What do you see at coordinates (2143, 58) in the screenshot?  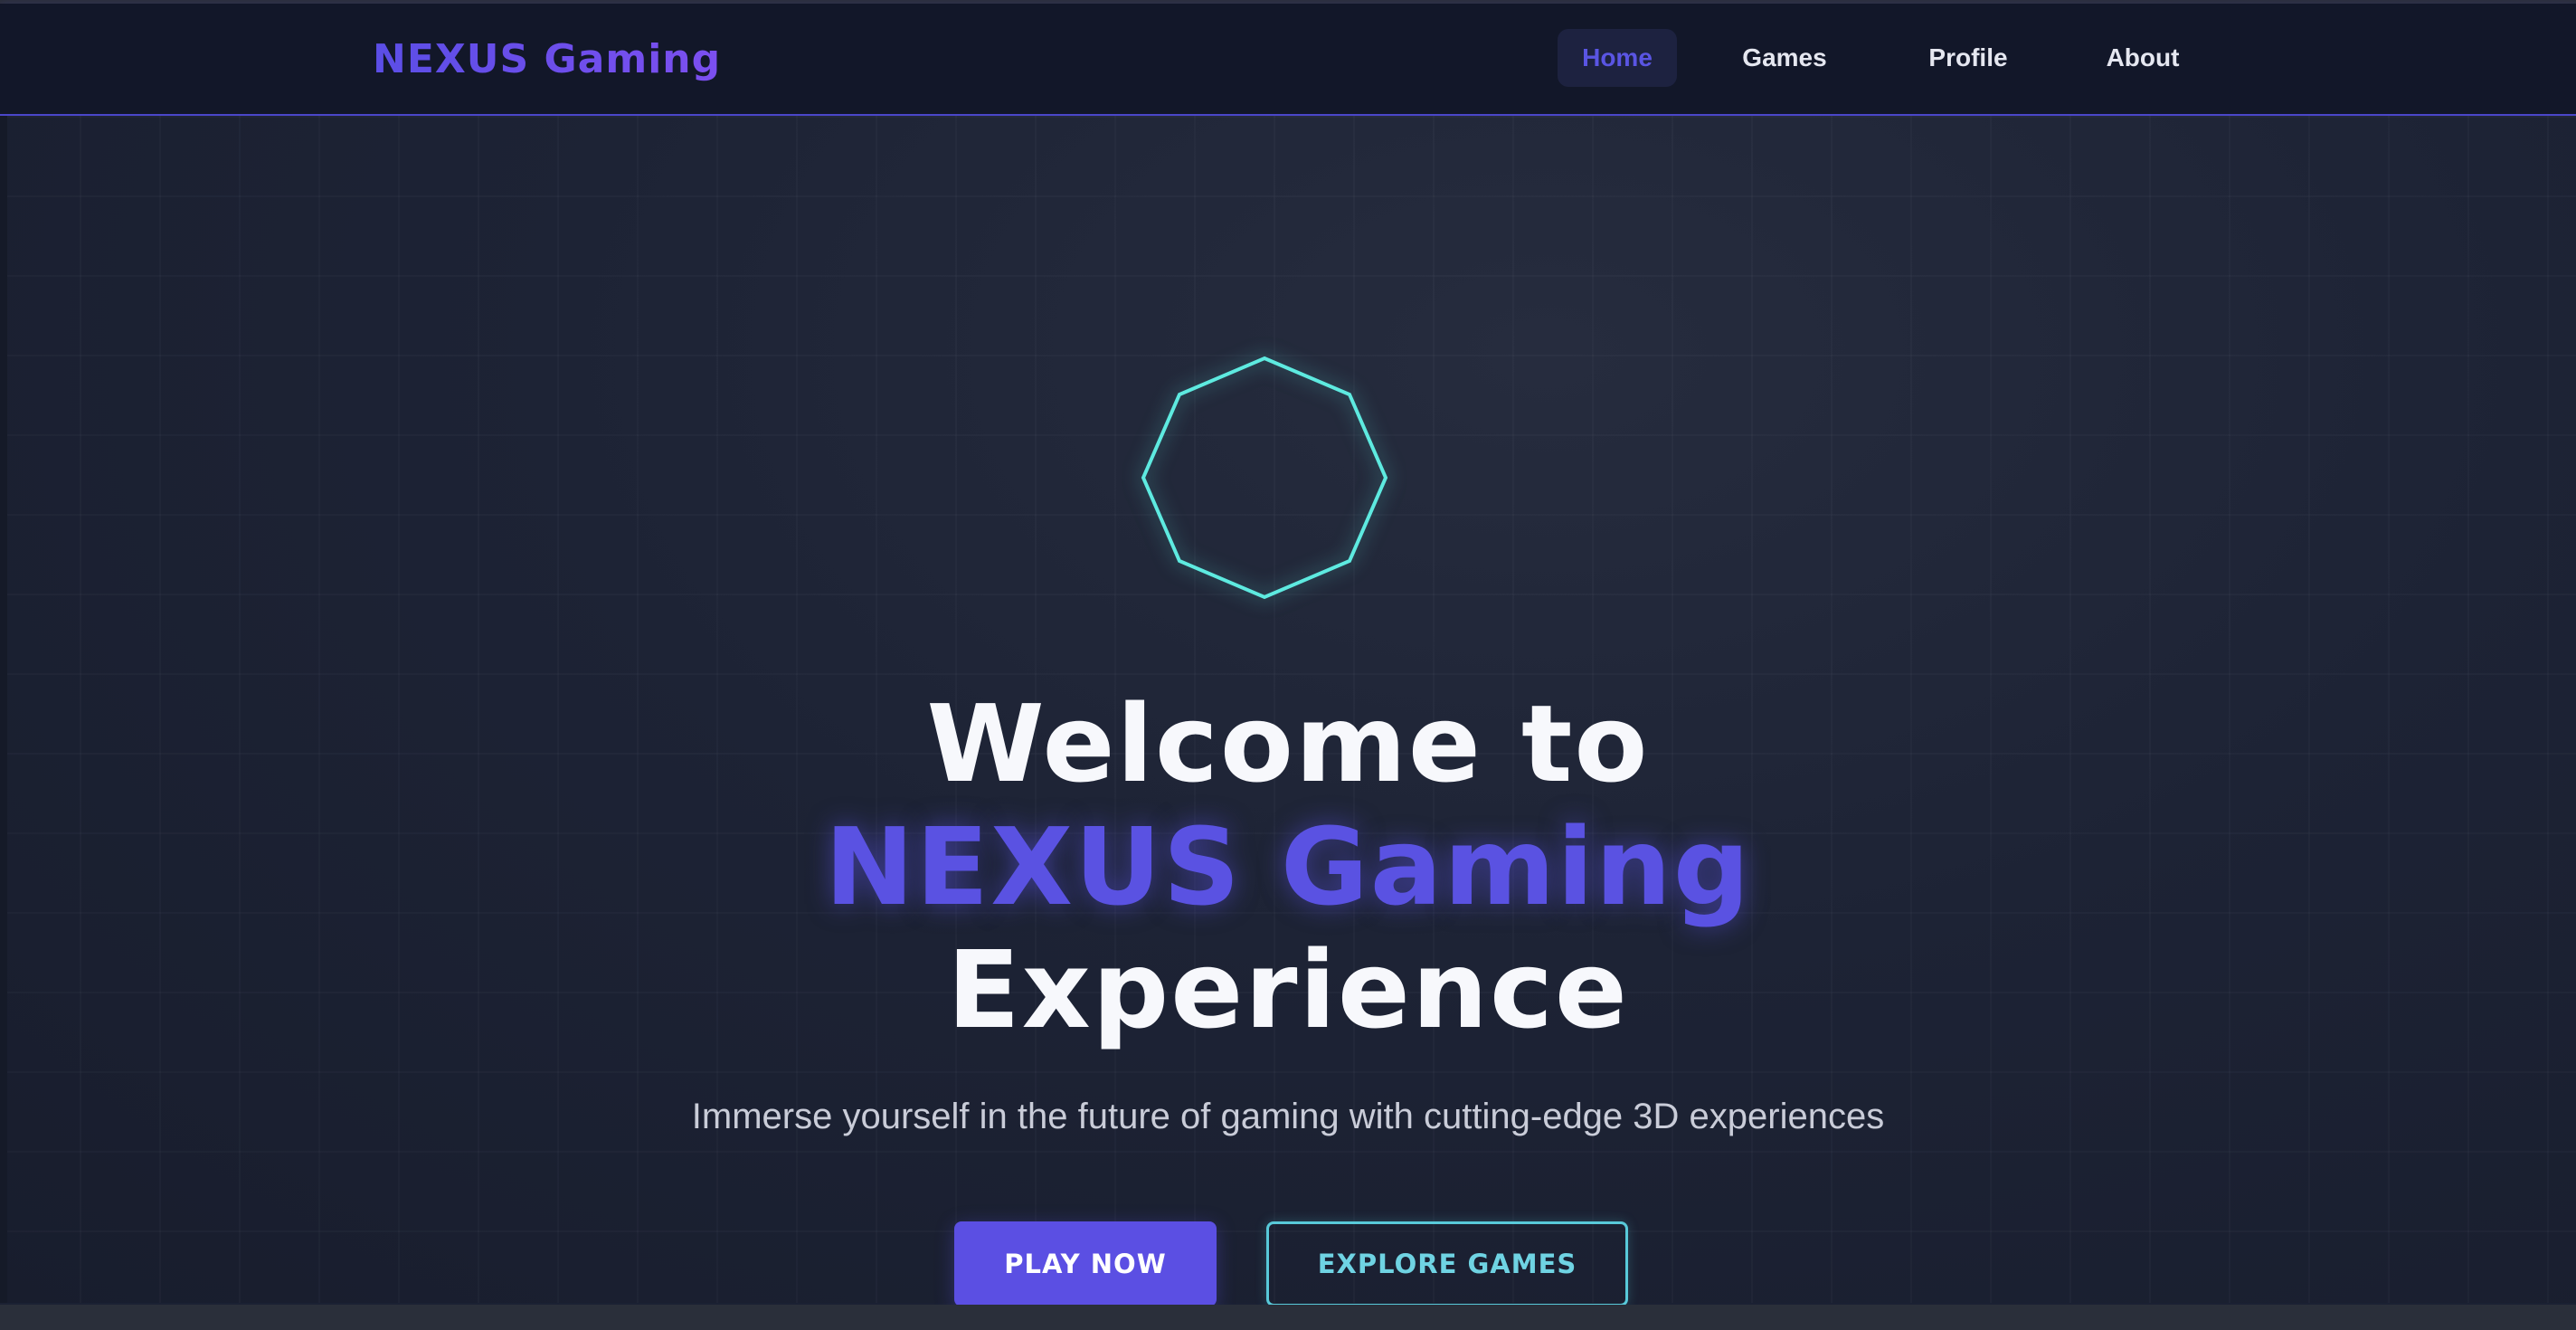 I see `nav-item-about: About` at bounding box center [2143, 58].